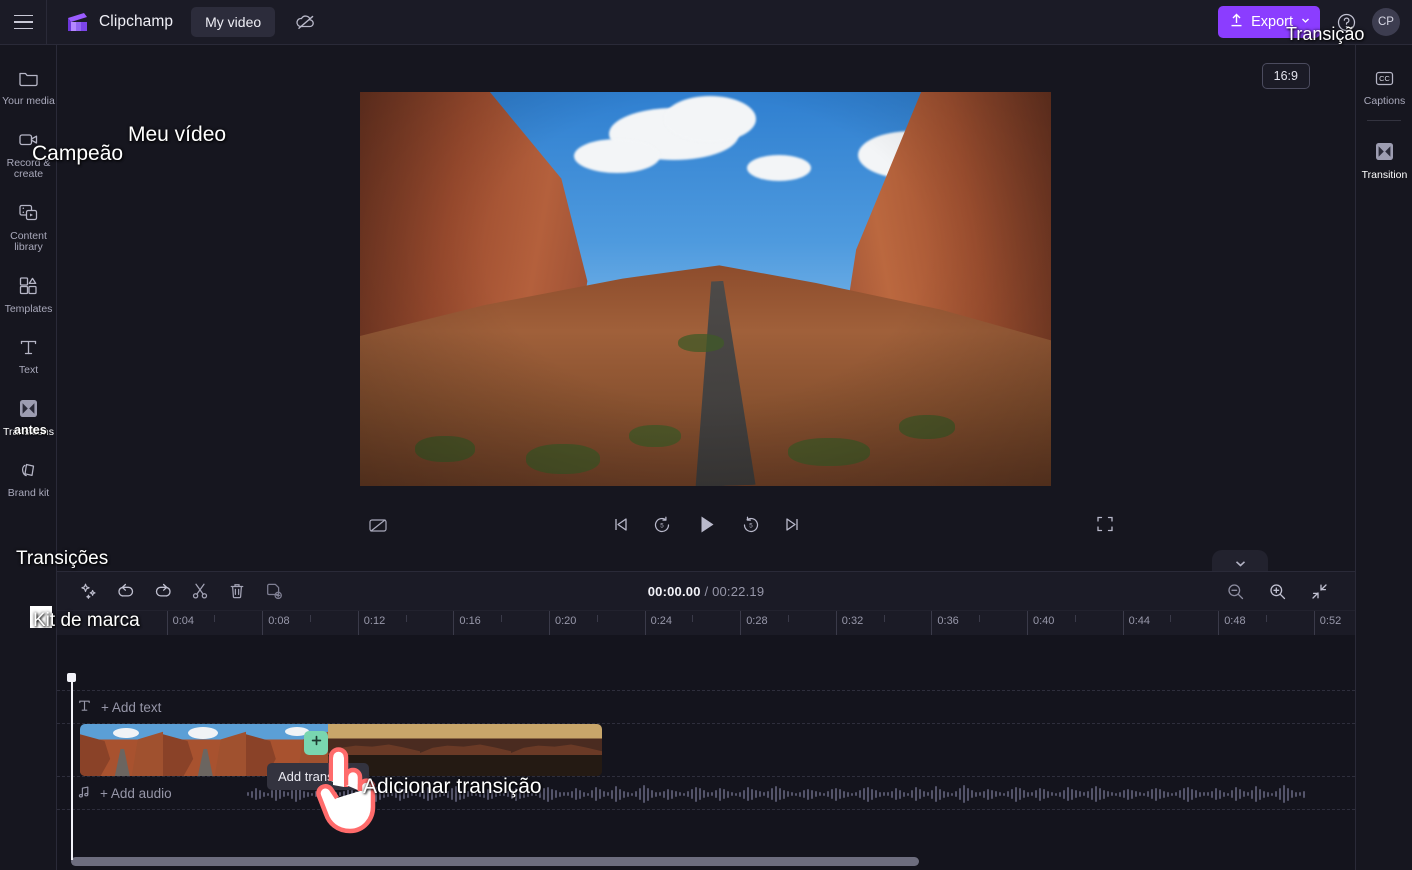  I want to click on sidebar-item-your-media: Your media, so click(28, 85).